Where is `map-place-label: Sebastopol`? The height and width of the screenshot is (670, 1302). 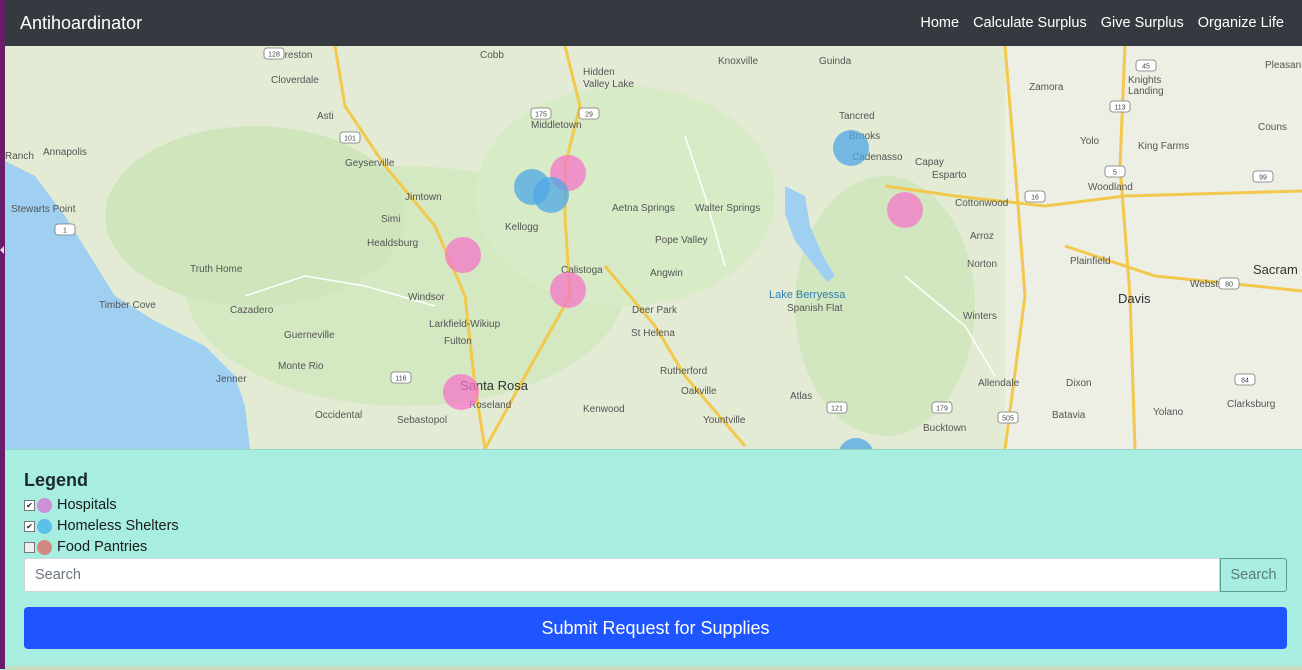 map-place-label: Sebastopol is located at coordinates (422, 420).